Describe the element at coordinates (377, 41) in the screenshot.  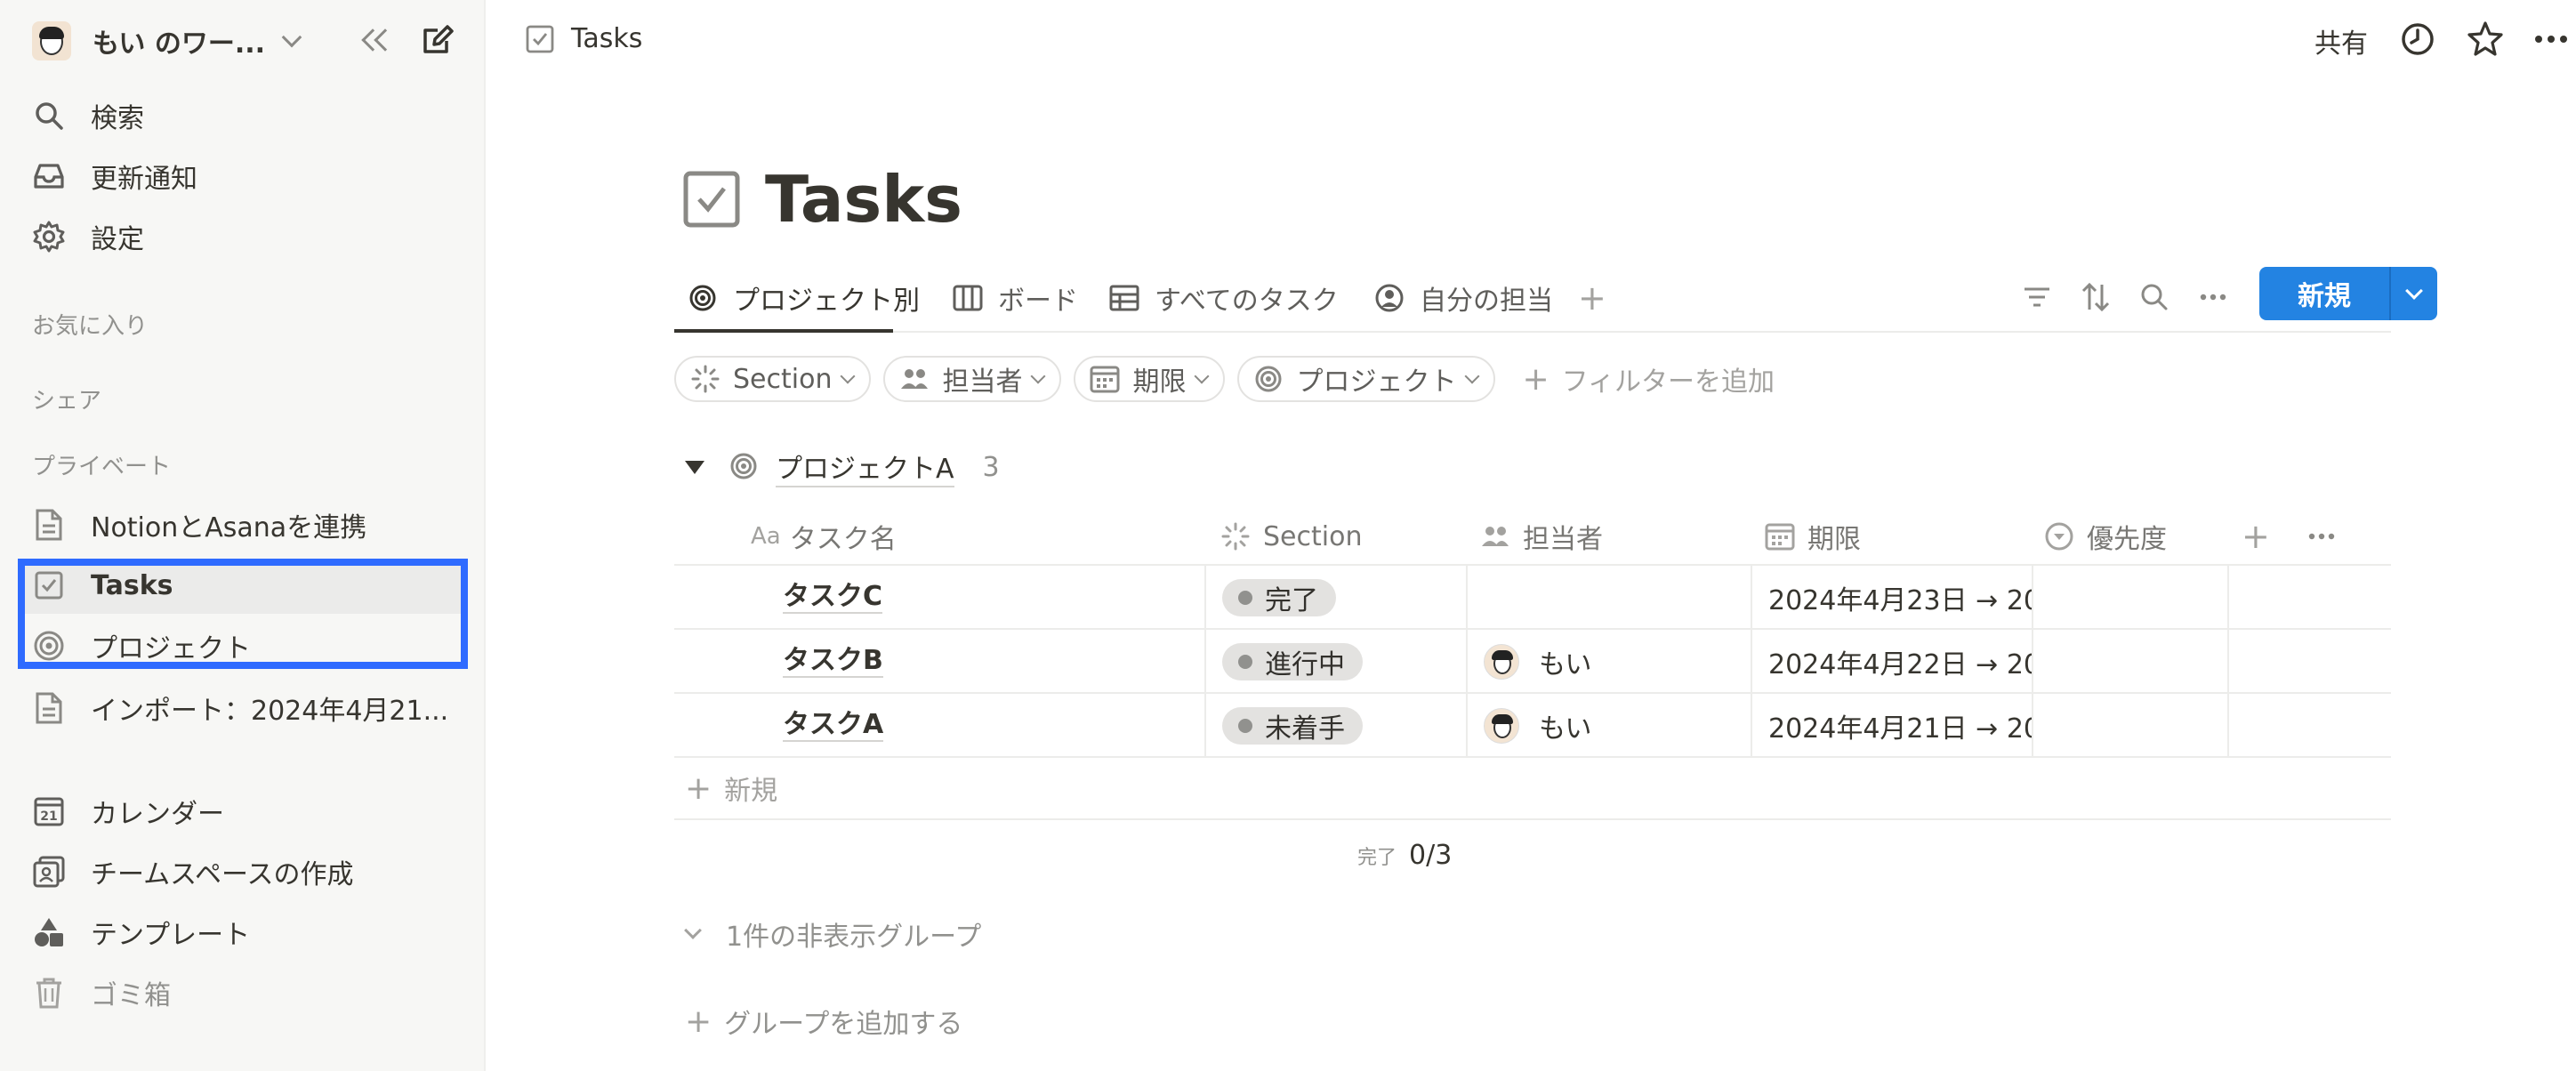
I see `collapse-sidebar-icon` at that location.